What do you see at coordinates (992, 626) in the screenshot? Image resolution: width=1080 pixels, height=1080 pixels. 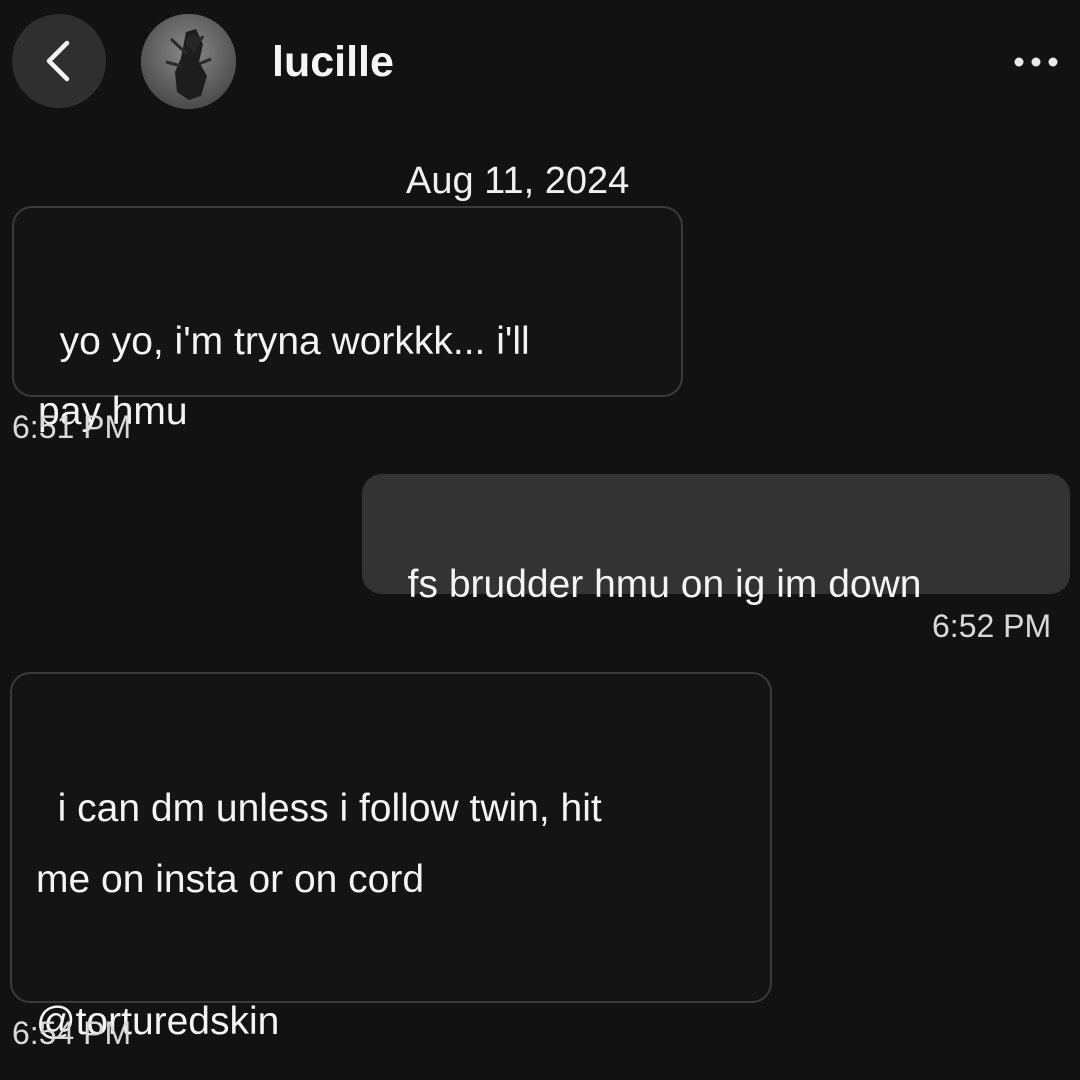 I see `message-timestamp: 6:52 PM` at bounding box center [992, 626].